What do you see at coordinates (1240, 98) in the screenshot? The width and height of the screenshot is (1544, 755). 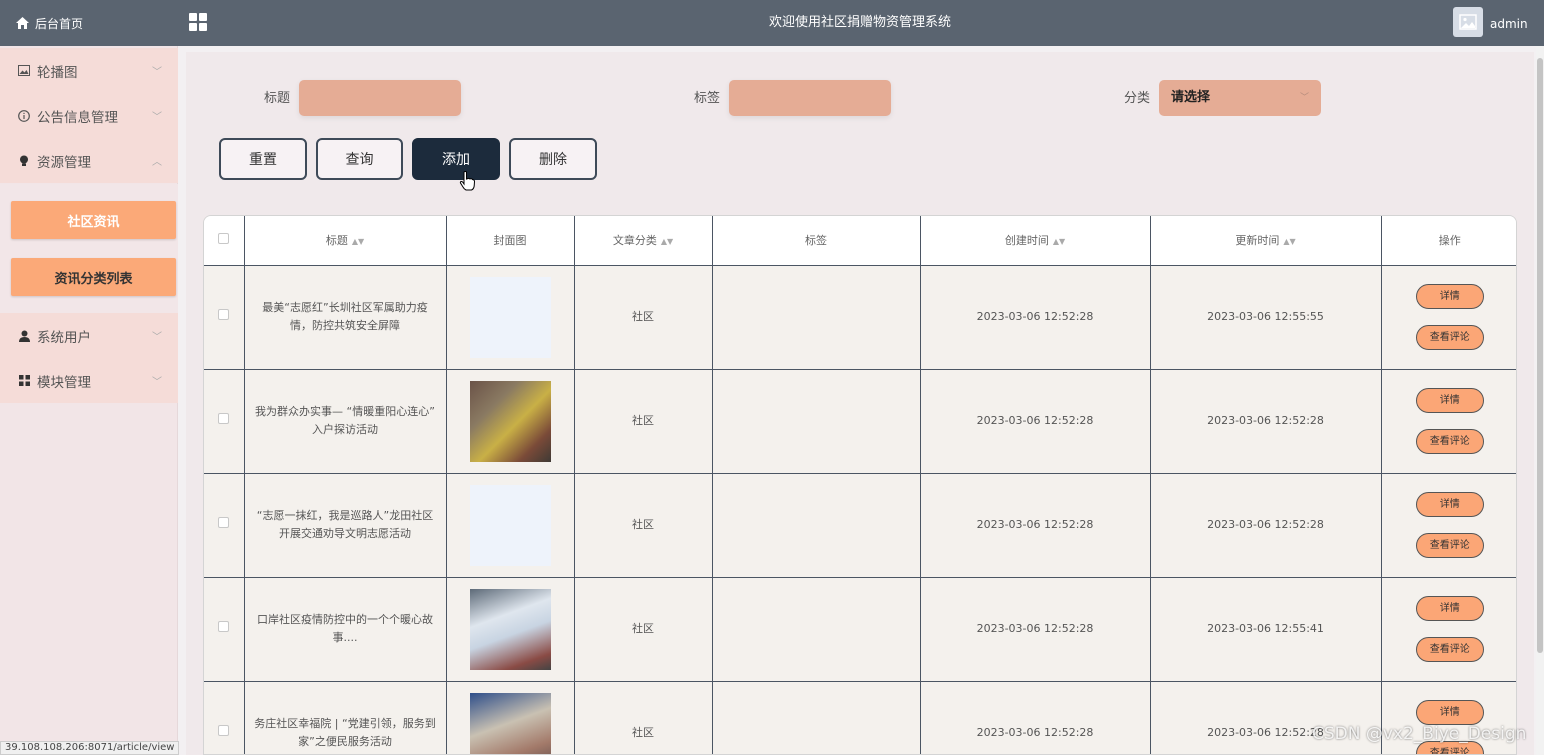 I see `category-select: 请选择 ﹀` at bounding box center [1240, 98].